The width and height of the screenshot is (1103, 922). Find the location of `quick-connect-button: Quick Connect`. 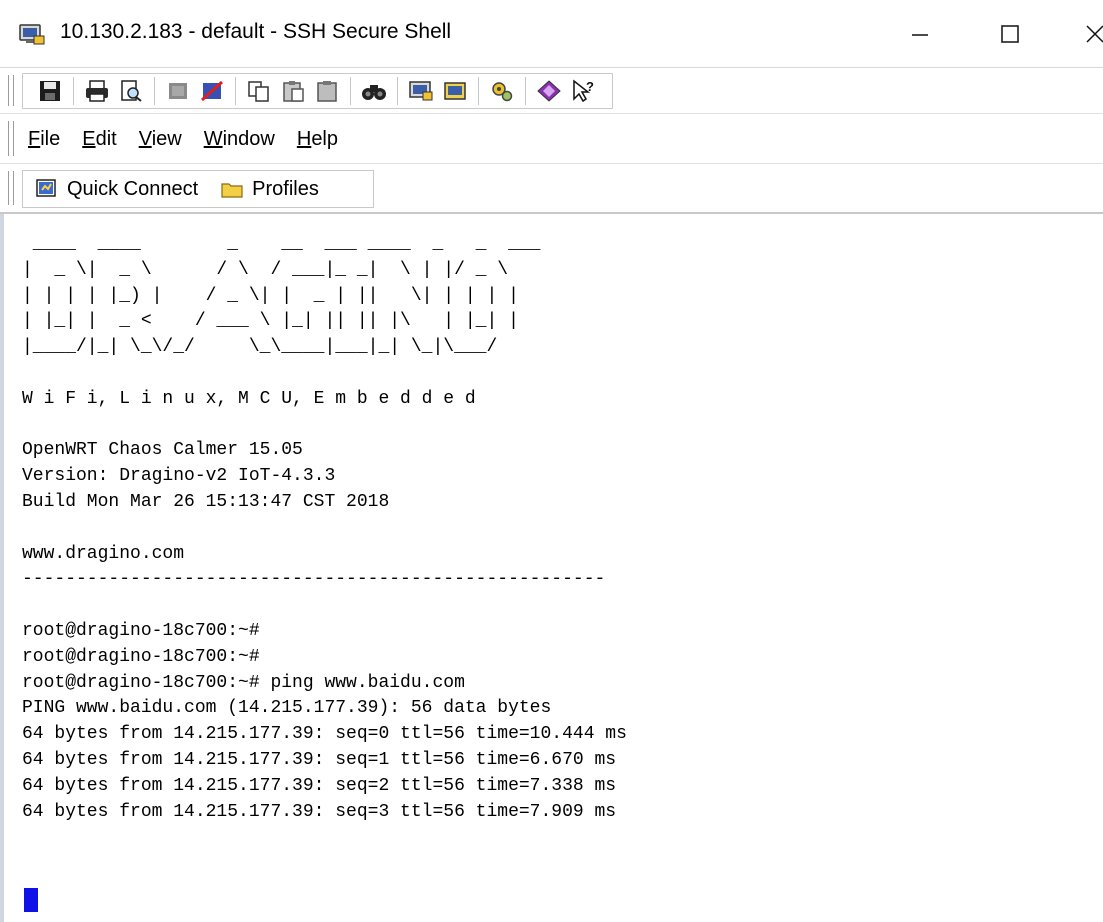

quick-connect-button: Quick Connect is located at coordinates (116, 189).